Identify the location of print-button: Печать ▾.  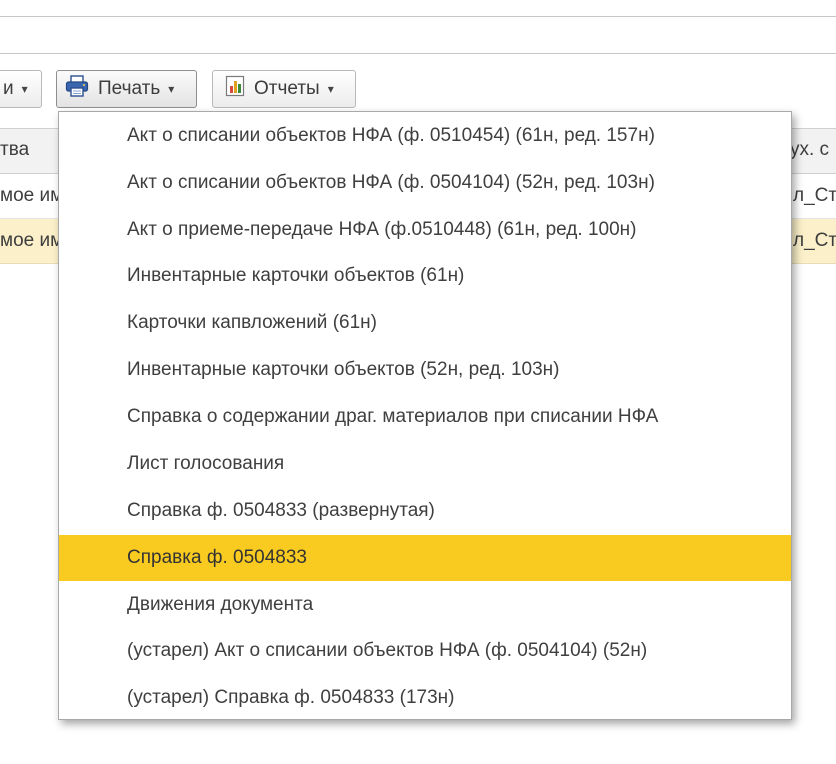
(126, 89).